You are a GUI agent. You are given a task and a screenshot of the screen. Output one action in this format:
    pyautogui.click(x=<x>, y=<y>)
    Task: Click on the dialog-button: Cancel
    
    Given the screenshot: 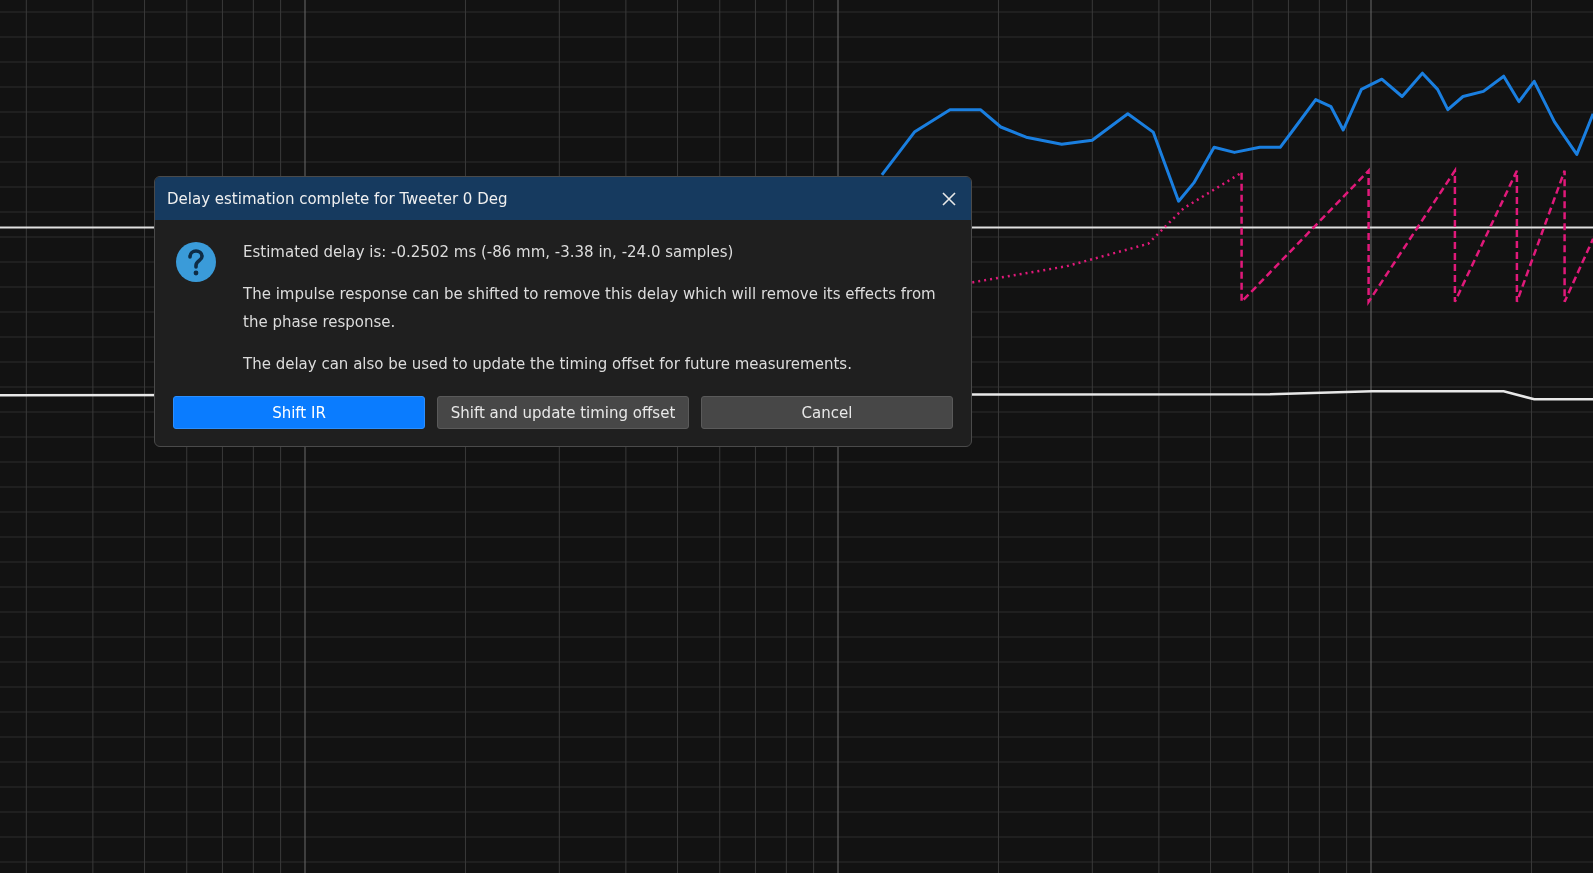 What is the action you would take?
    pyautogui.click(x=827, y=412)
    